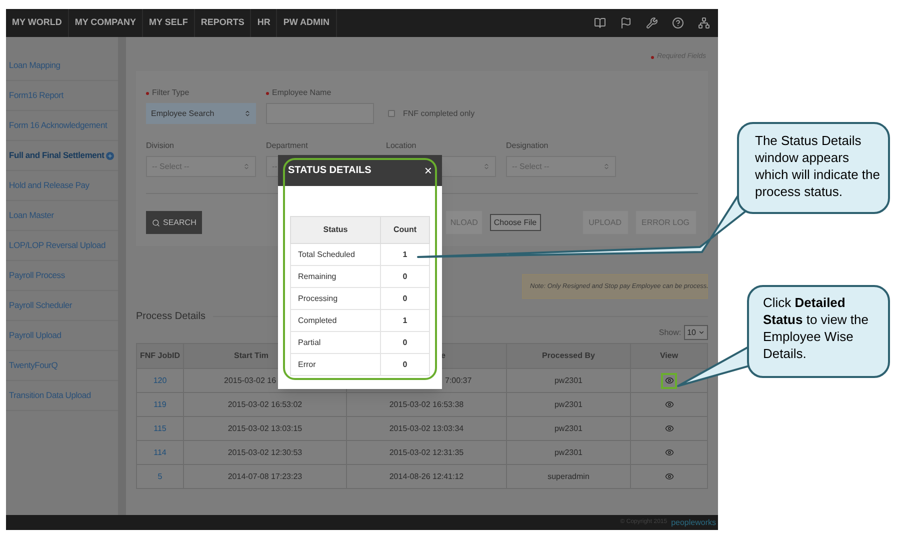 This screenshot has width=903, height=537. What do you see at coordinates (405, 321) in the screenshot?
I see `table-cell: 1` at bounding box center [405, 321].